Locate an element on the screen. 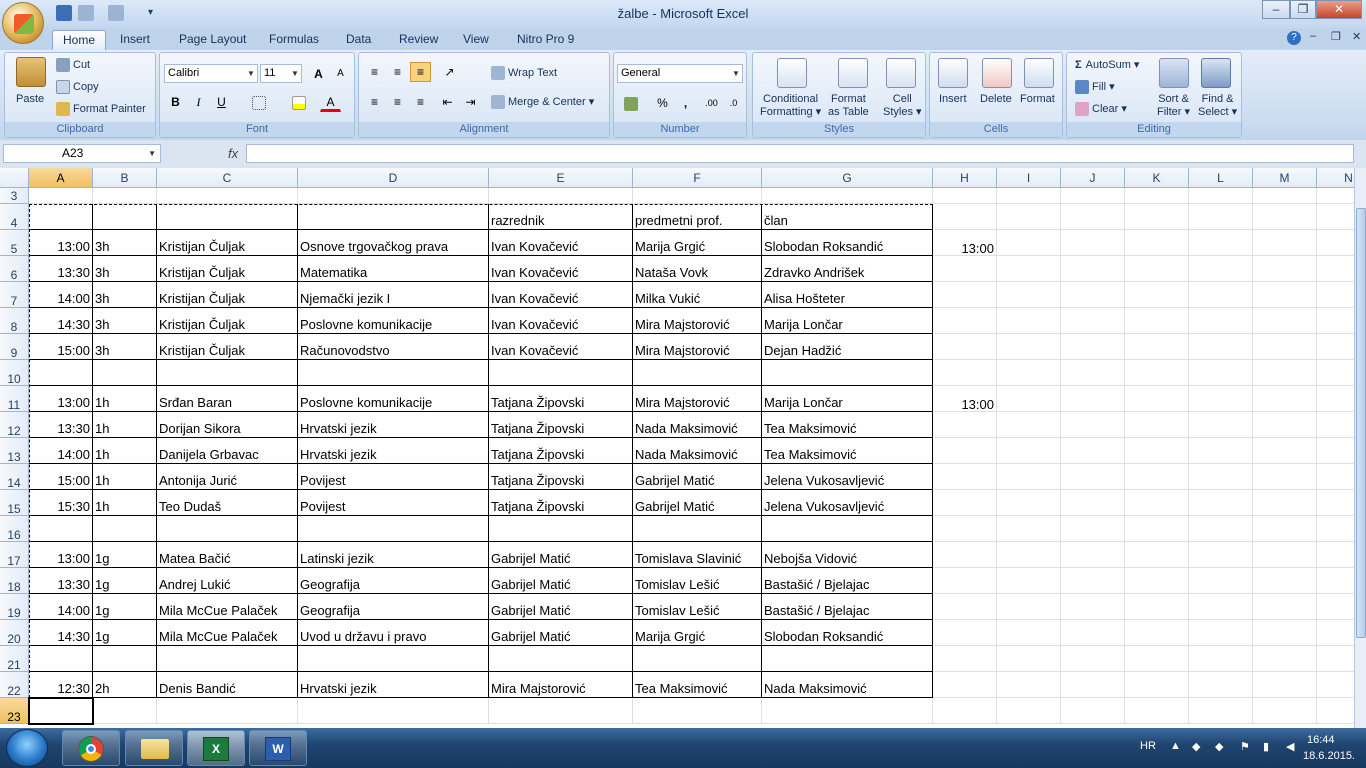  cell-n6 is located at coordinates (1335, 269).